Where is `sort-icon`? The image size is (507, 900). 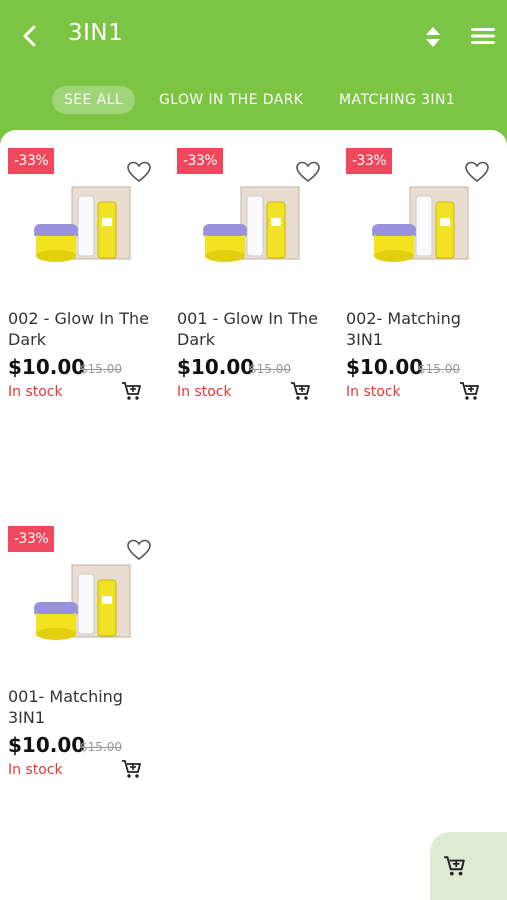 sort-icon is located at coordinates (433, 37).